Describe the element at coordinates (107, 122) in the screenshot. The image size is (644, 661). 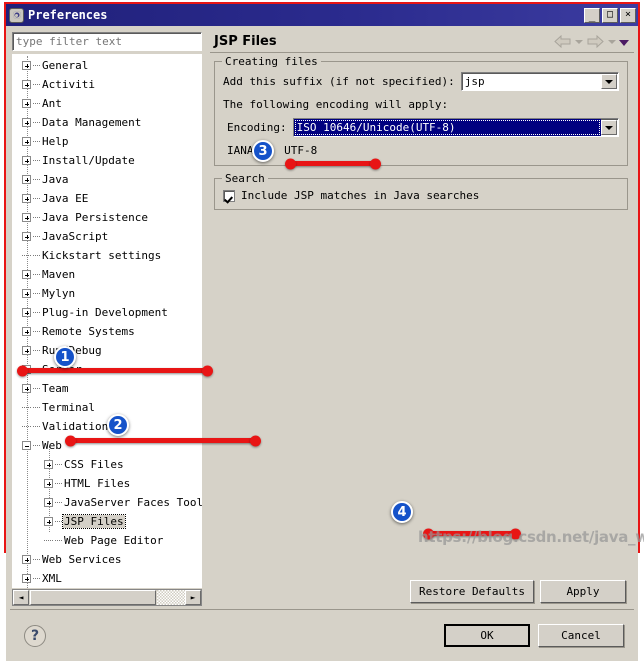
I see `tree-item-data-management: Data Management` at that location.